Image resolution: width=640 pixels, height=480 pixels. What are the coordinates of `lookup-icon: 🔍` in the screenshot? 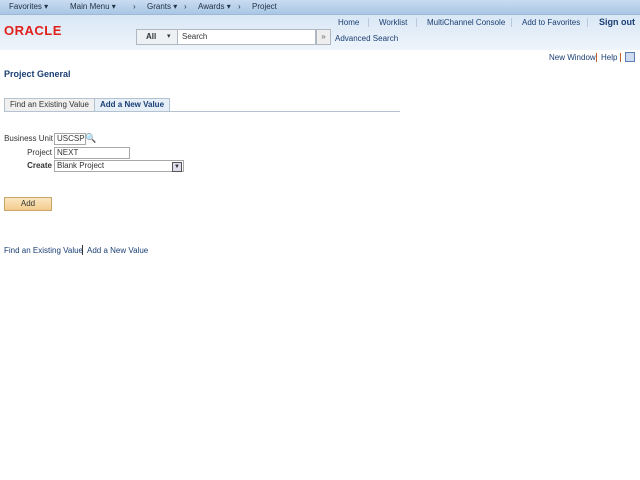 It's located at (90, 138).